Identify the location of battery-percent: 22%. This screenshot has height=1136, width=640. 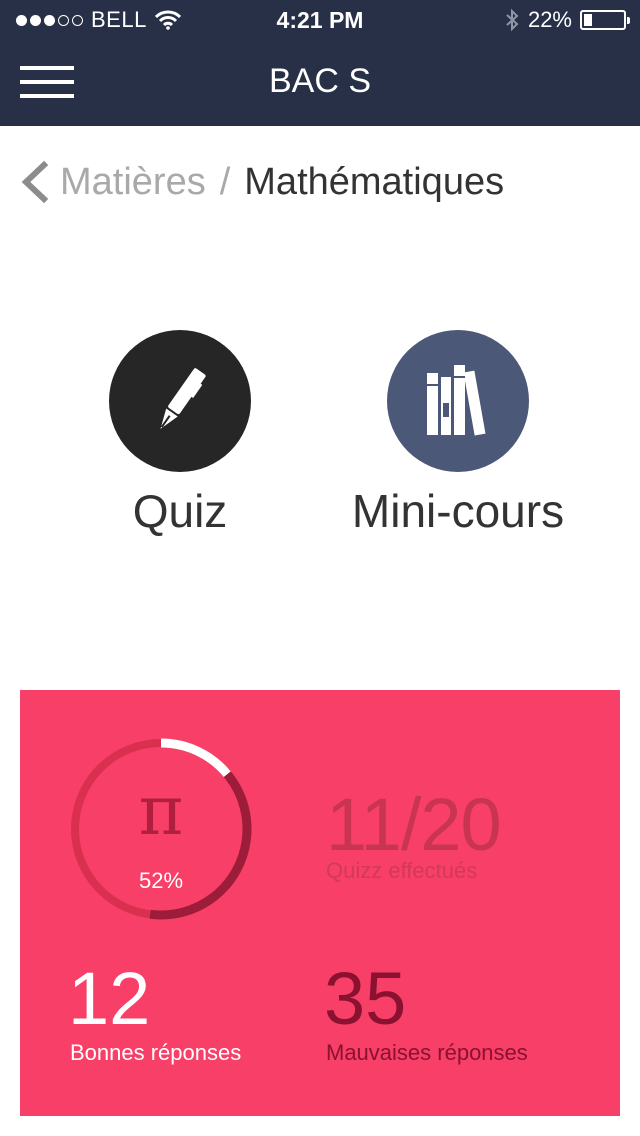
(549, 19).